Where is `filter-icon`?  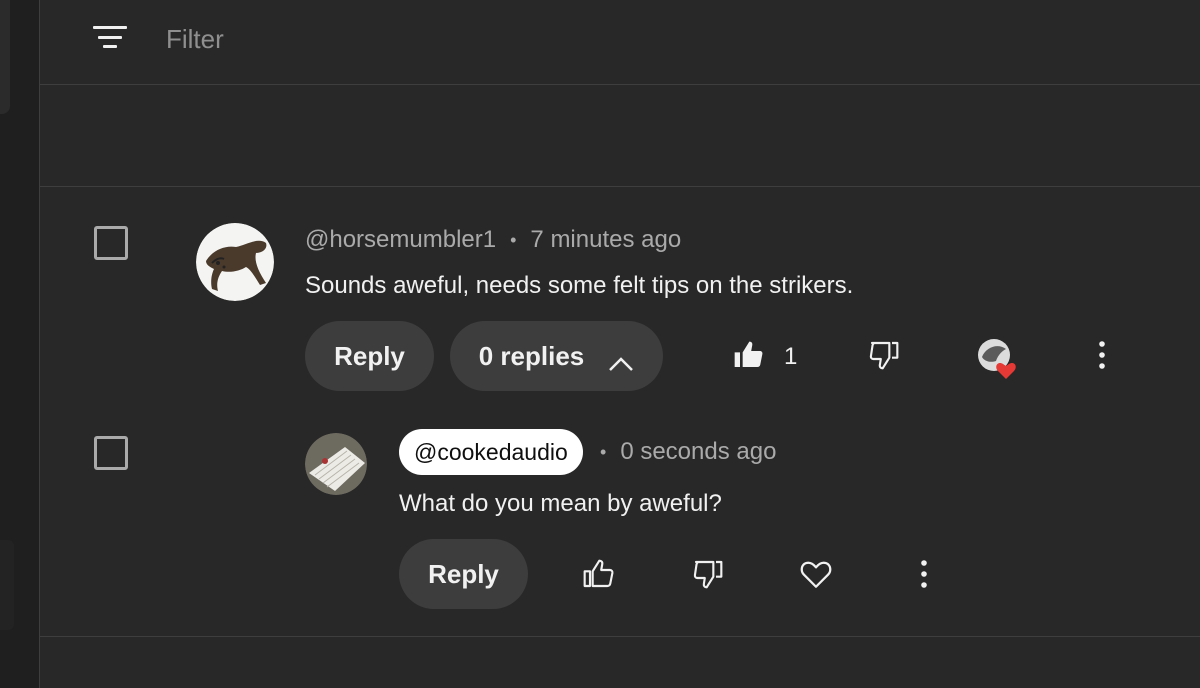 filter-icon is located at coordinates (110, 39).